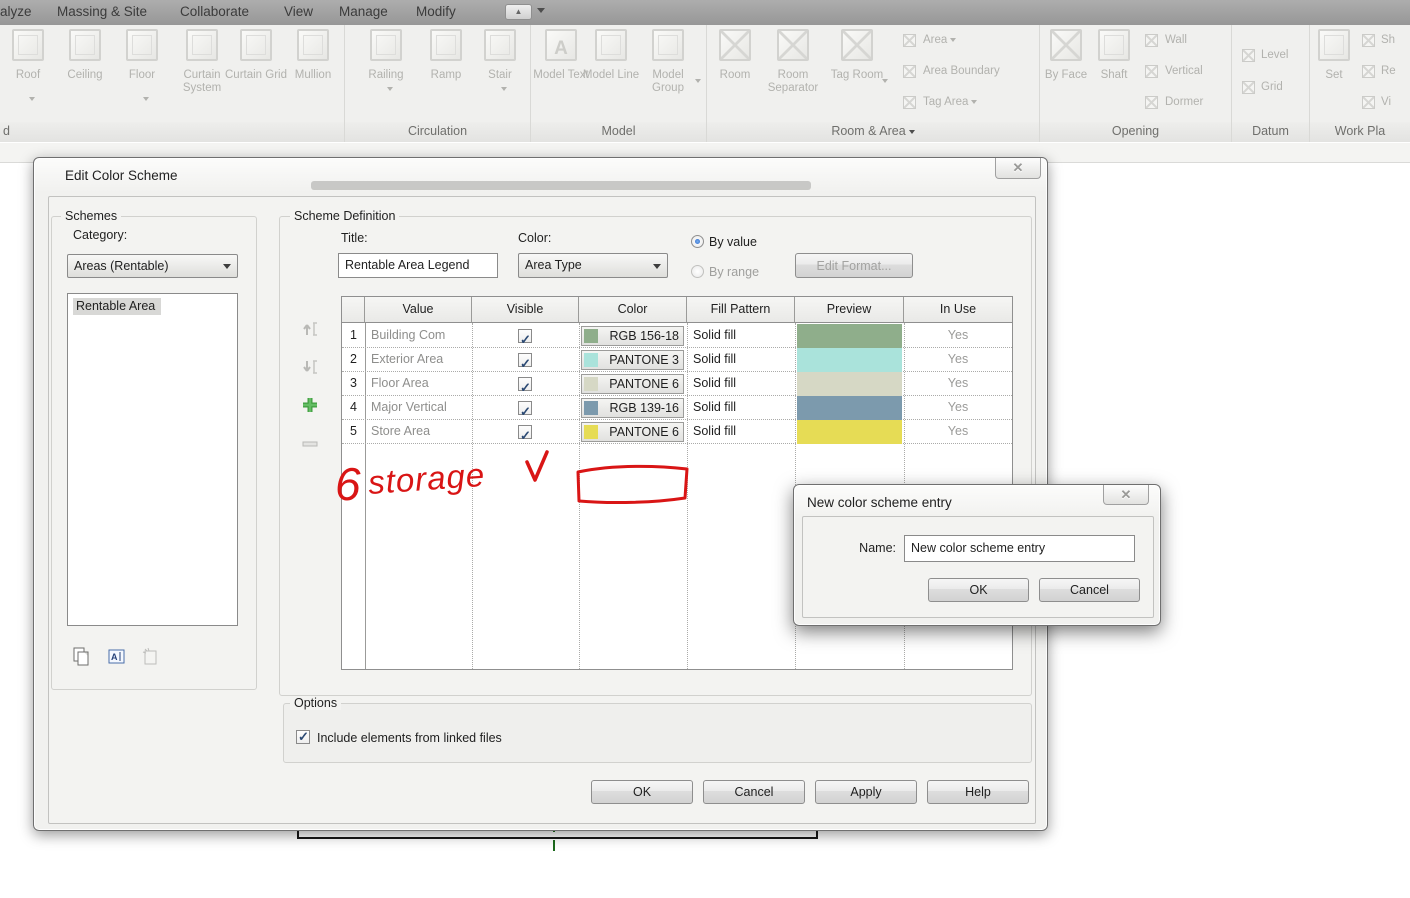 The height and width of the screenshot is (898, 1410). What do you see at coordinates (117, 656) in the screenshot?
I see `rename-scheme-button: A` at bounding box center [117, 656].